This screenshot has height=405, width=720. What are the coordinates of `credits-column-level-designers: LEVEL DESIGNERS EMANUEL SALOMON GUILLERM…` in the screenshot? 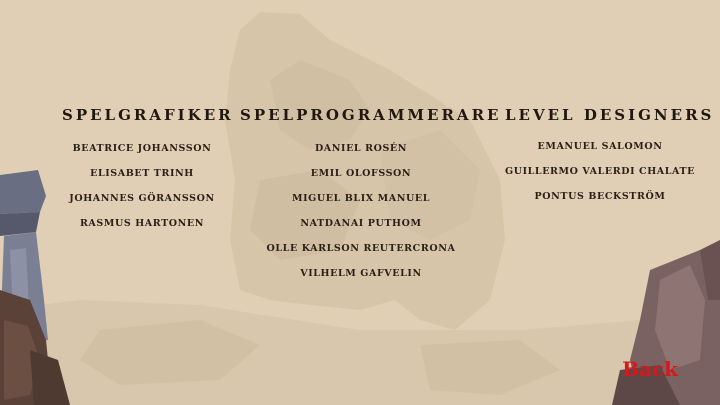 It's located at (610, 160).